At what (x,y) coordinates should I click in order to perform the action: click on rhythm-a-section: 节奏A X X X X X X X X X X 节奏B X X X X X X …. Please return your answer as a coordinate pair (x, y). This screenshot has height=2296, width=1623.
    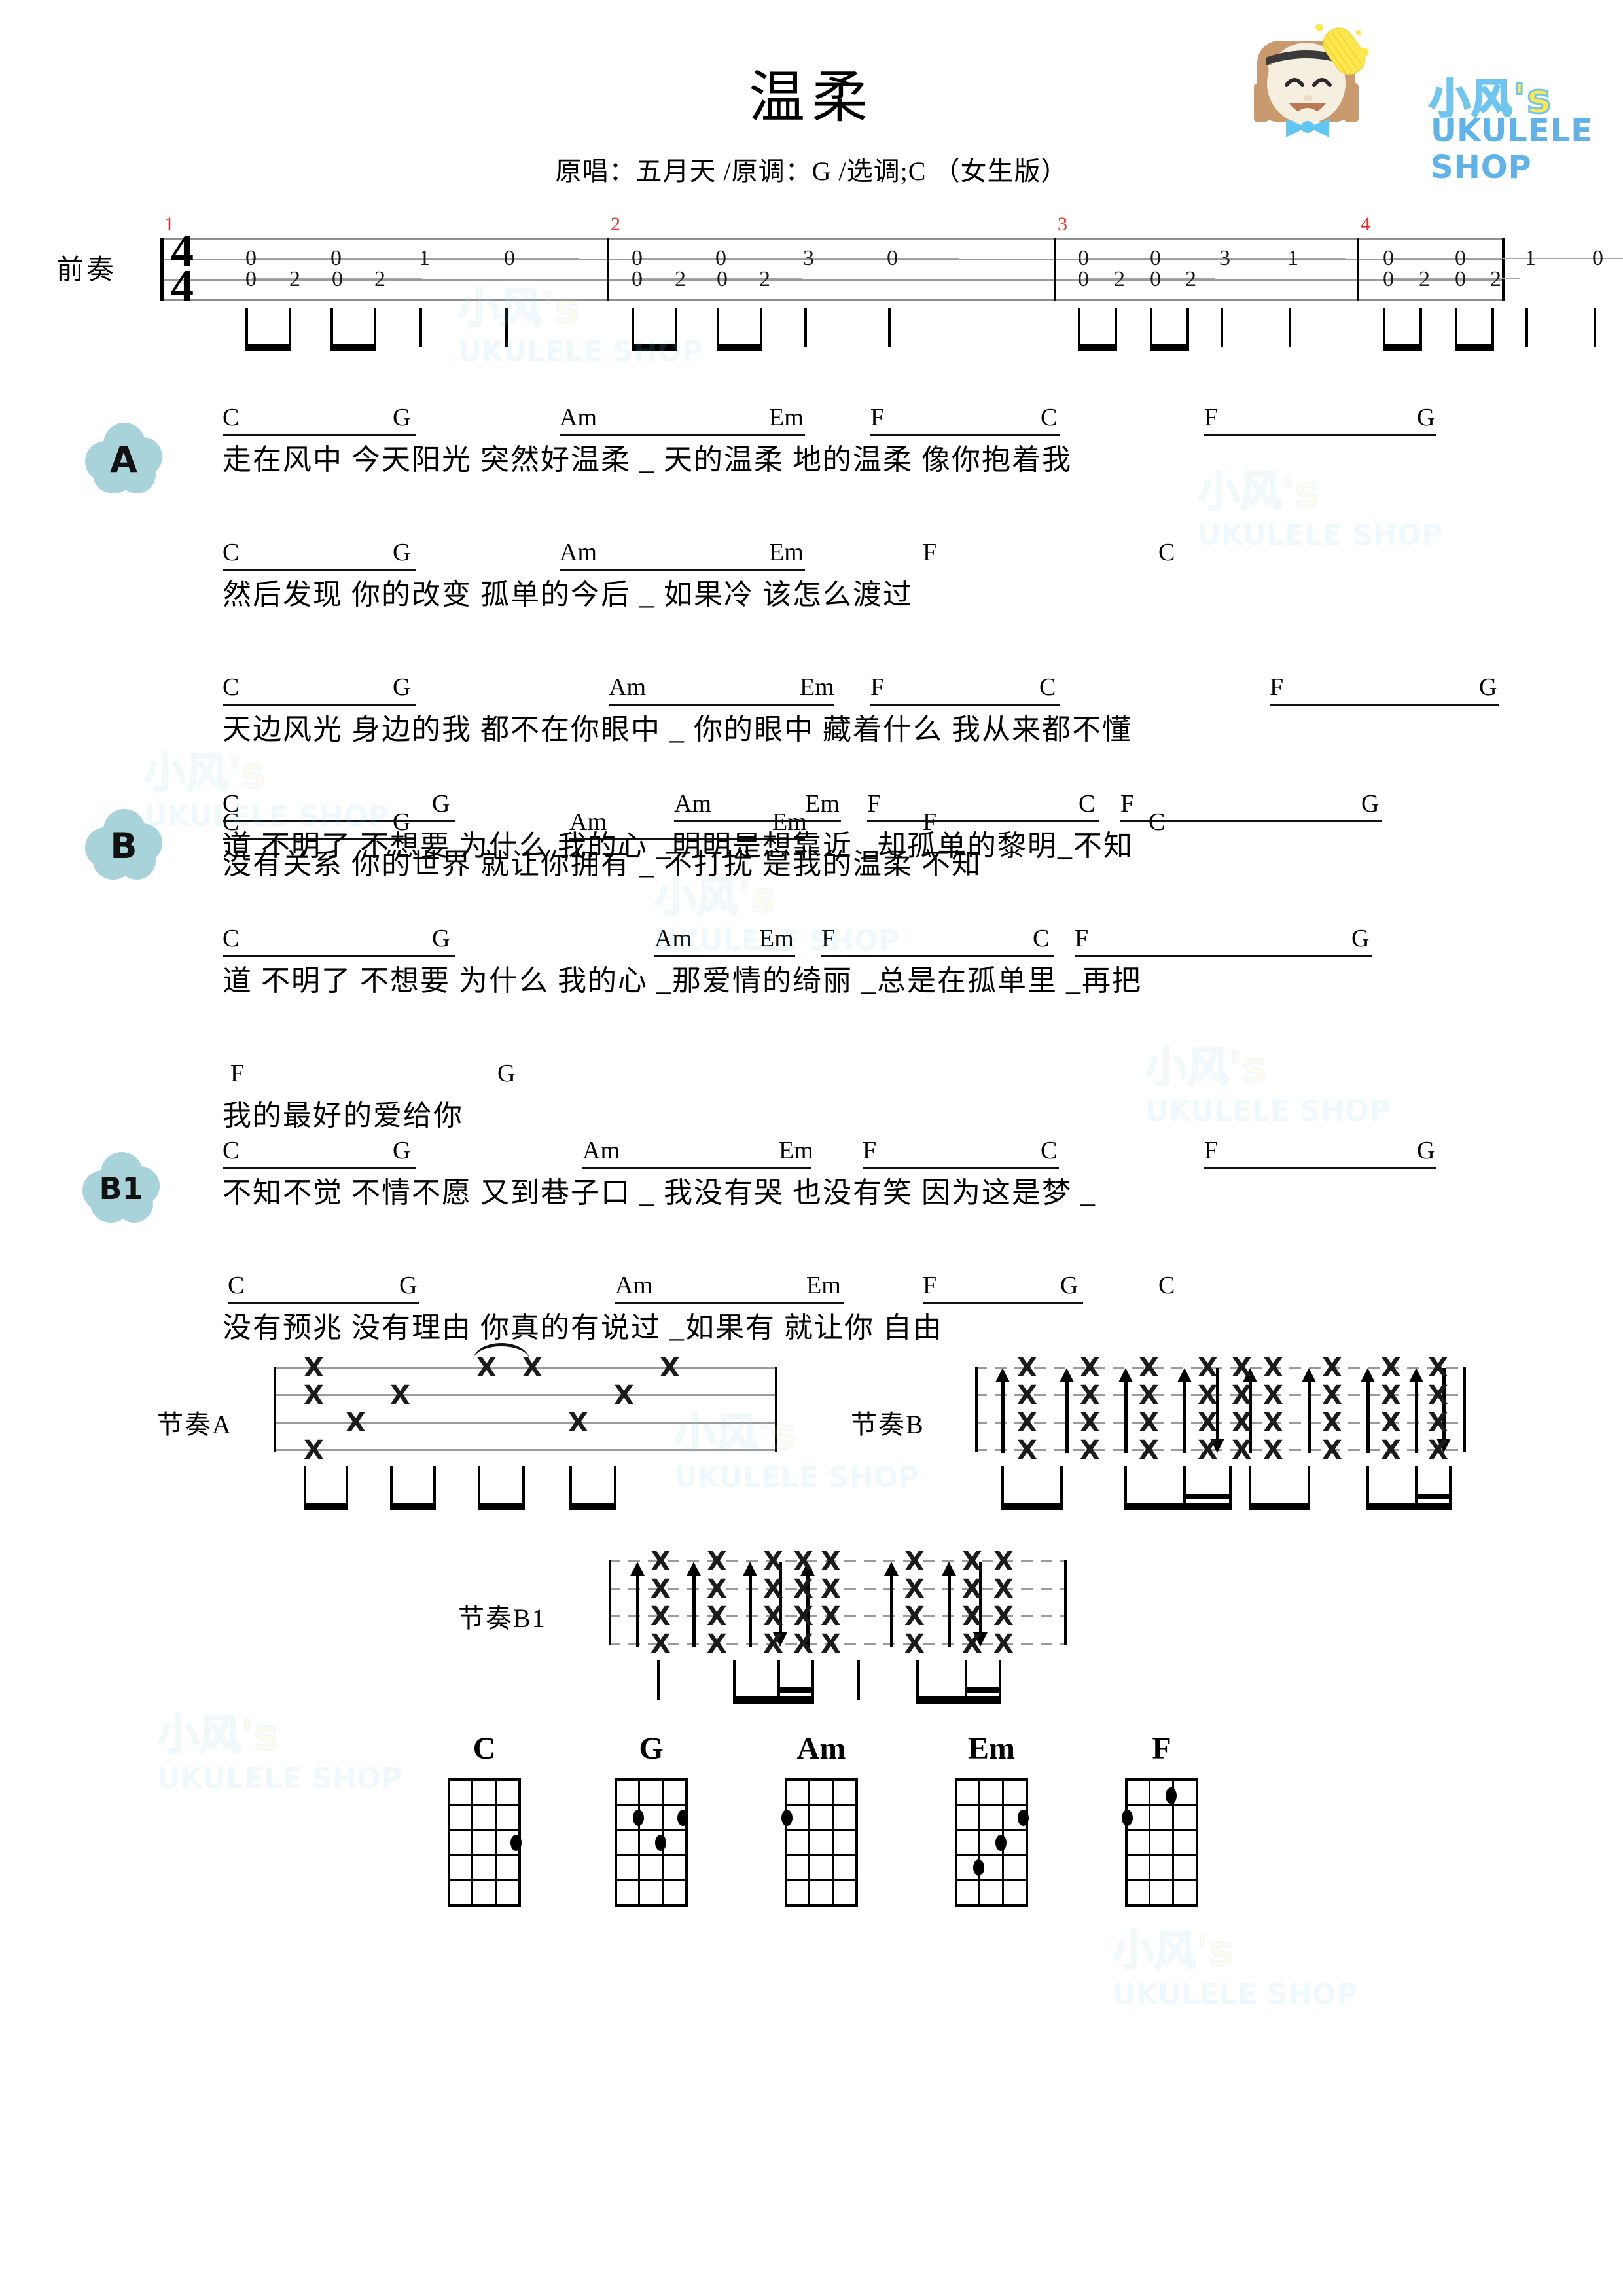
    Looking at the image, I should click on (811, 1442).